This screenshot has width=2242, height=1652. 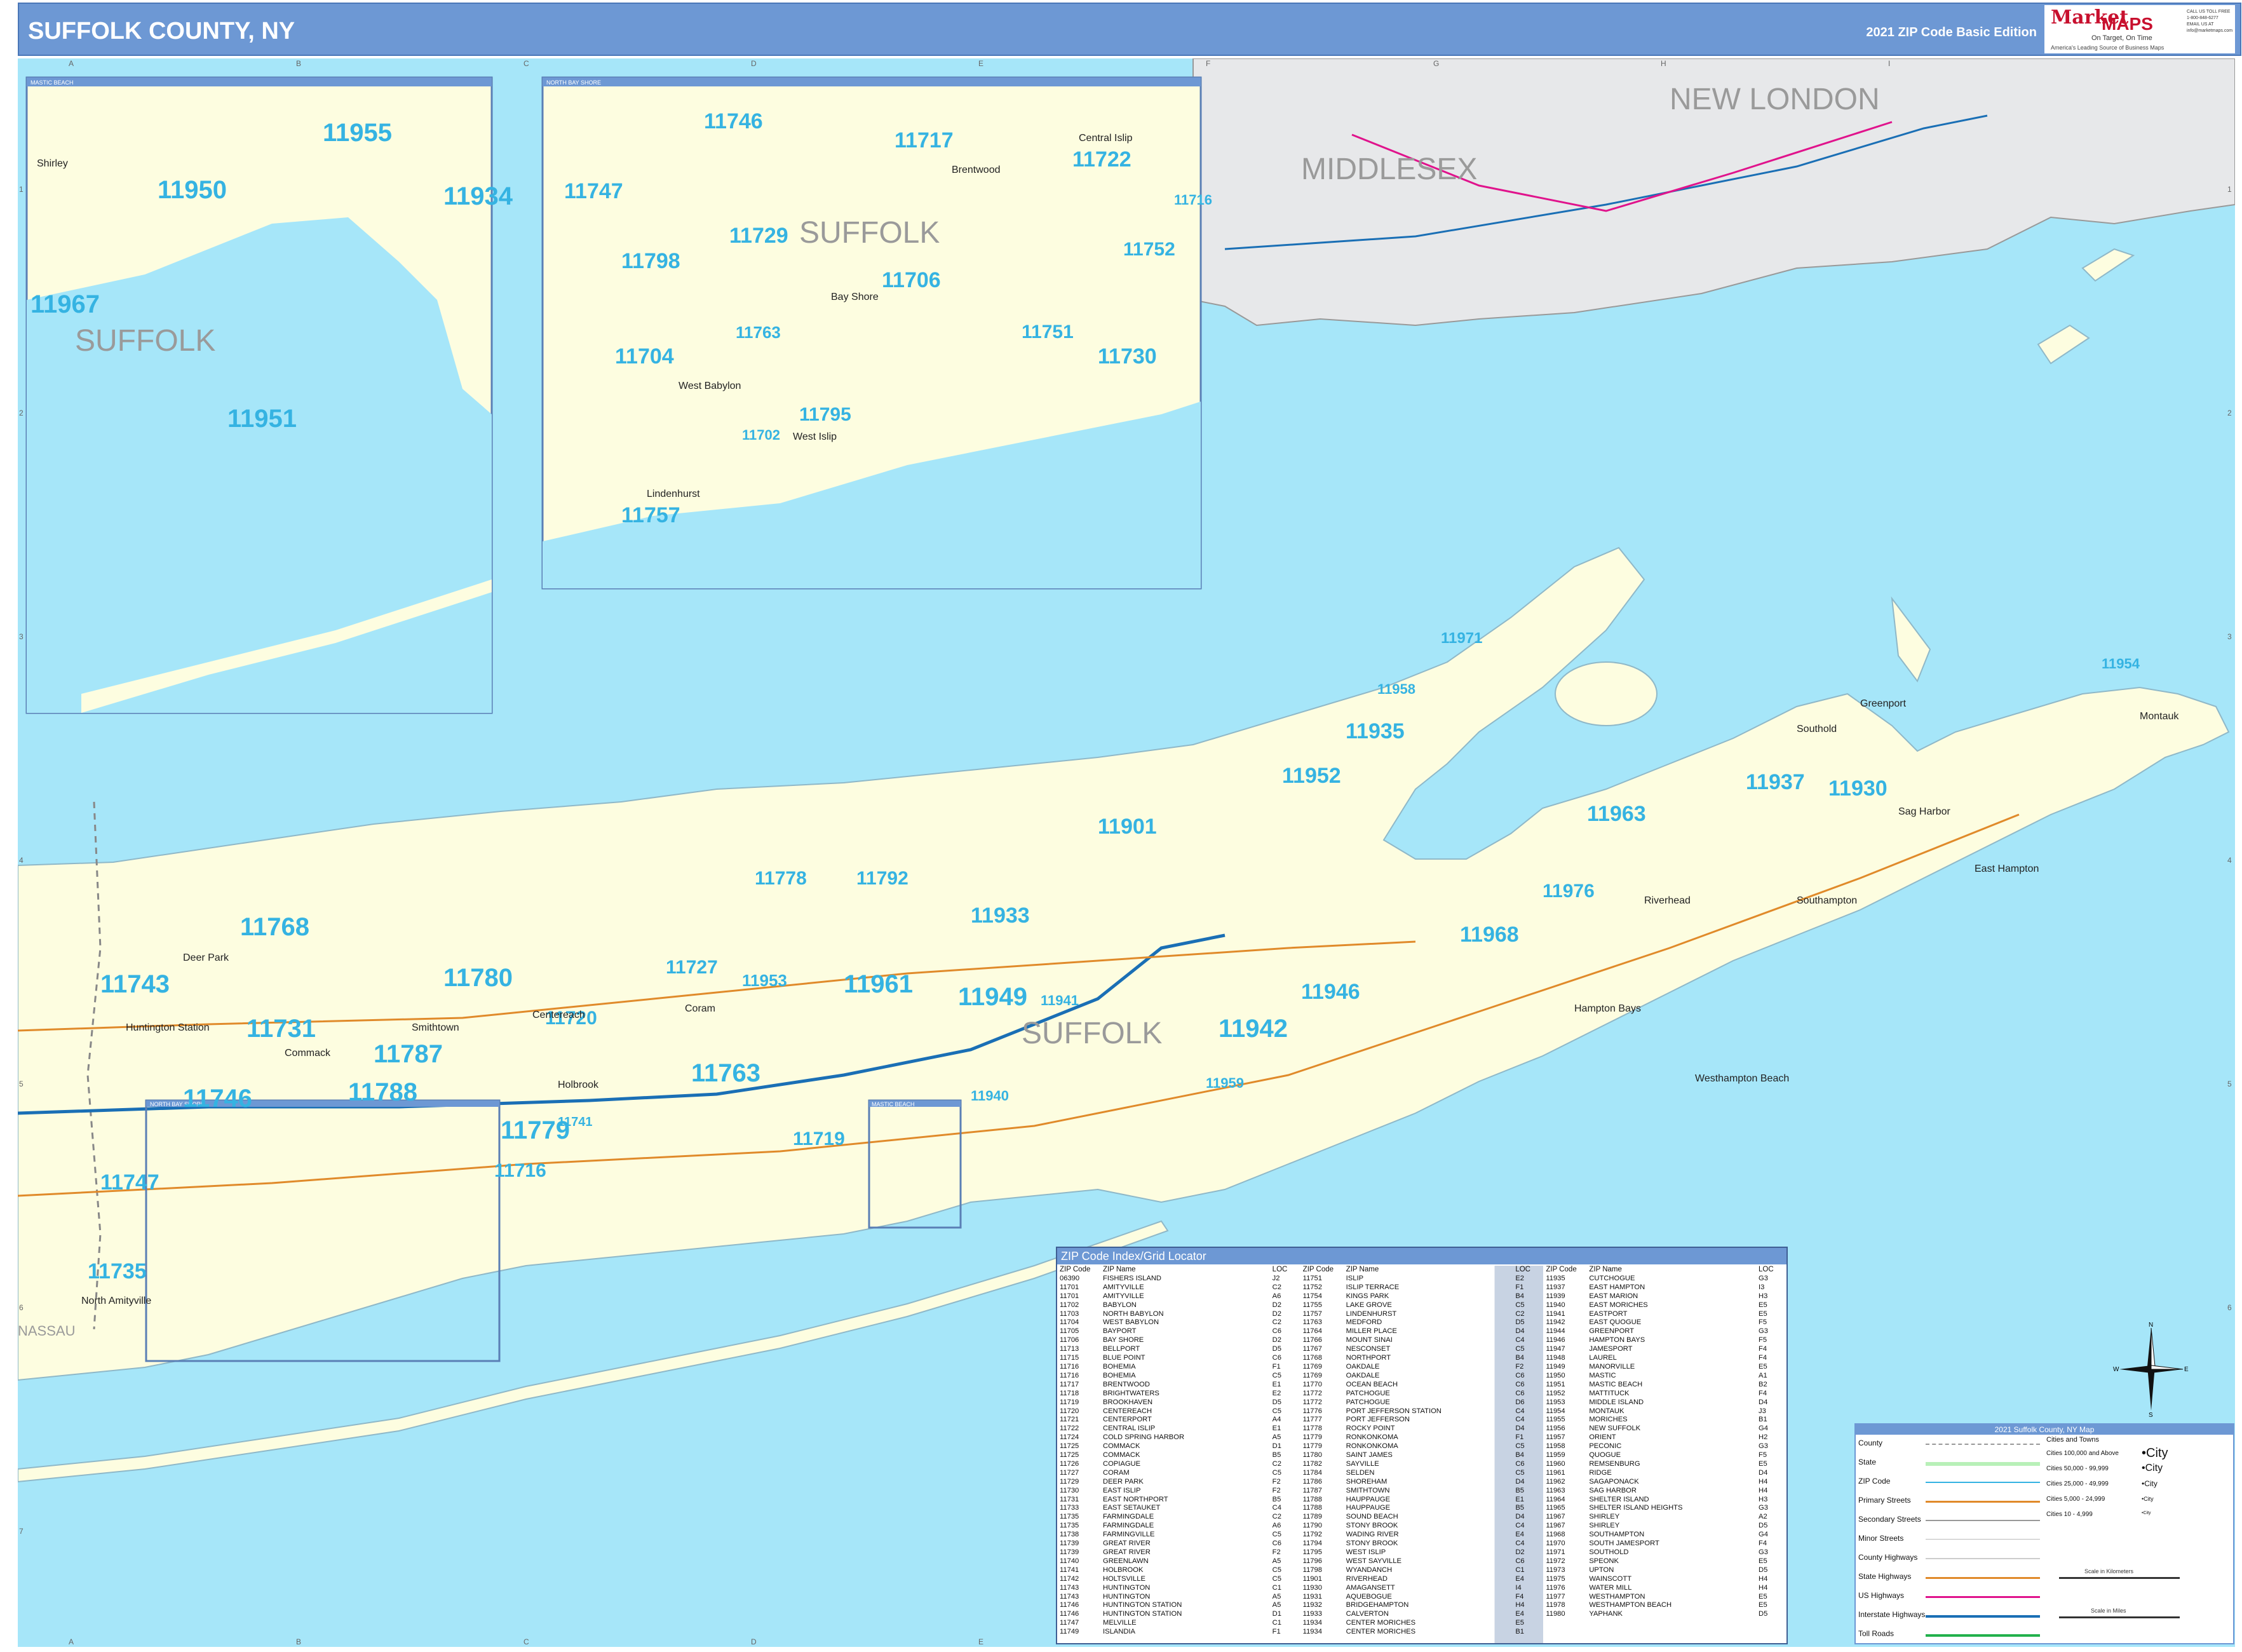 What do you see at coordinates (1372, 1517) in the screenshot?
I see `zip-name-cell: SOUND BEACH` at bounding box center [1372, 1517].